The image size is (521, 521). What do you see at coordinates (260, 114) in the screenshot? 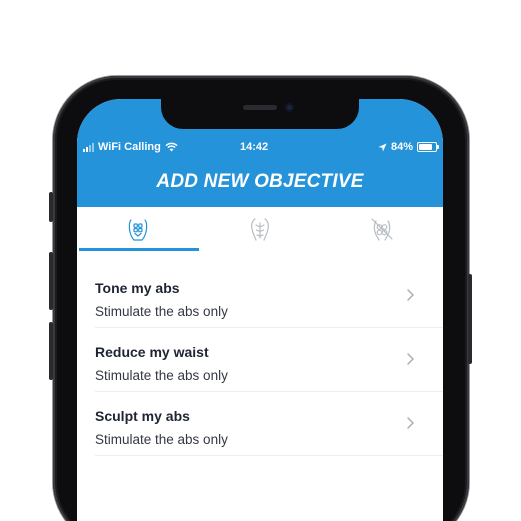
I see `notch` at bounding box center [260, 114].